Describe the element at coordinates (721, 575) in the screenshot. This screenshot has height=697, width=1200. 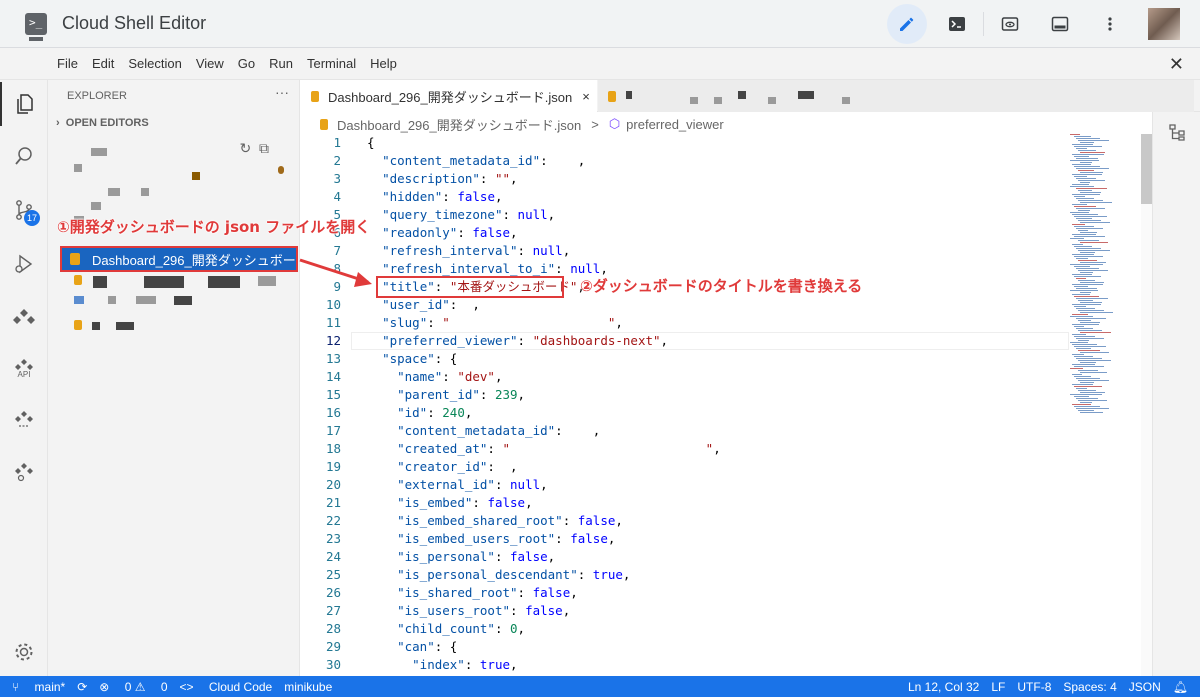
I see `code-line: 25 "is_personal_descendant": true,` at that location.